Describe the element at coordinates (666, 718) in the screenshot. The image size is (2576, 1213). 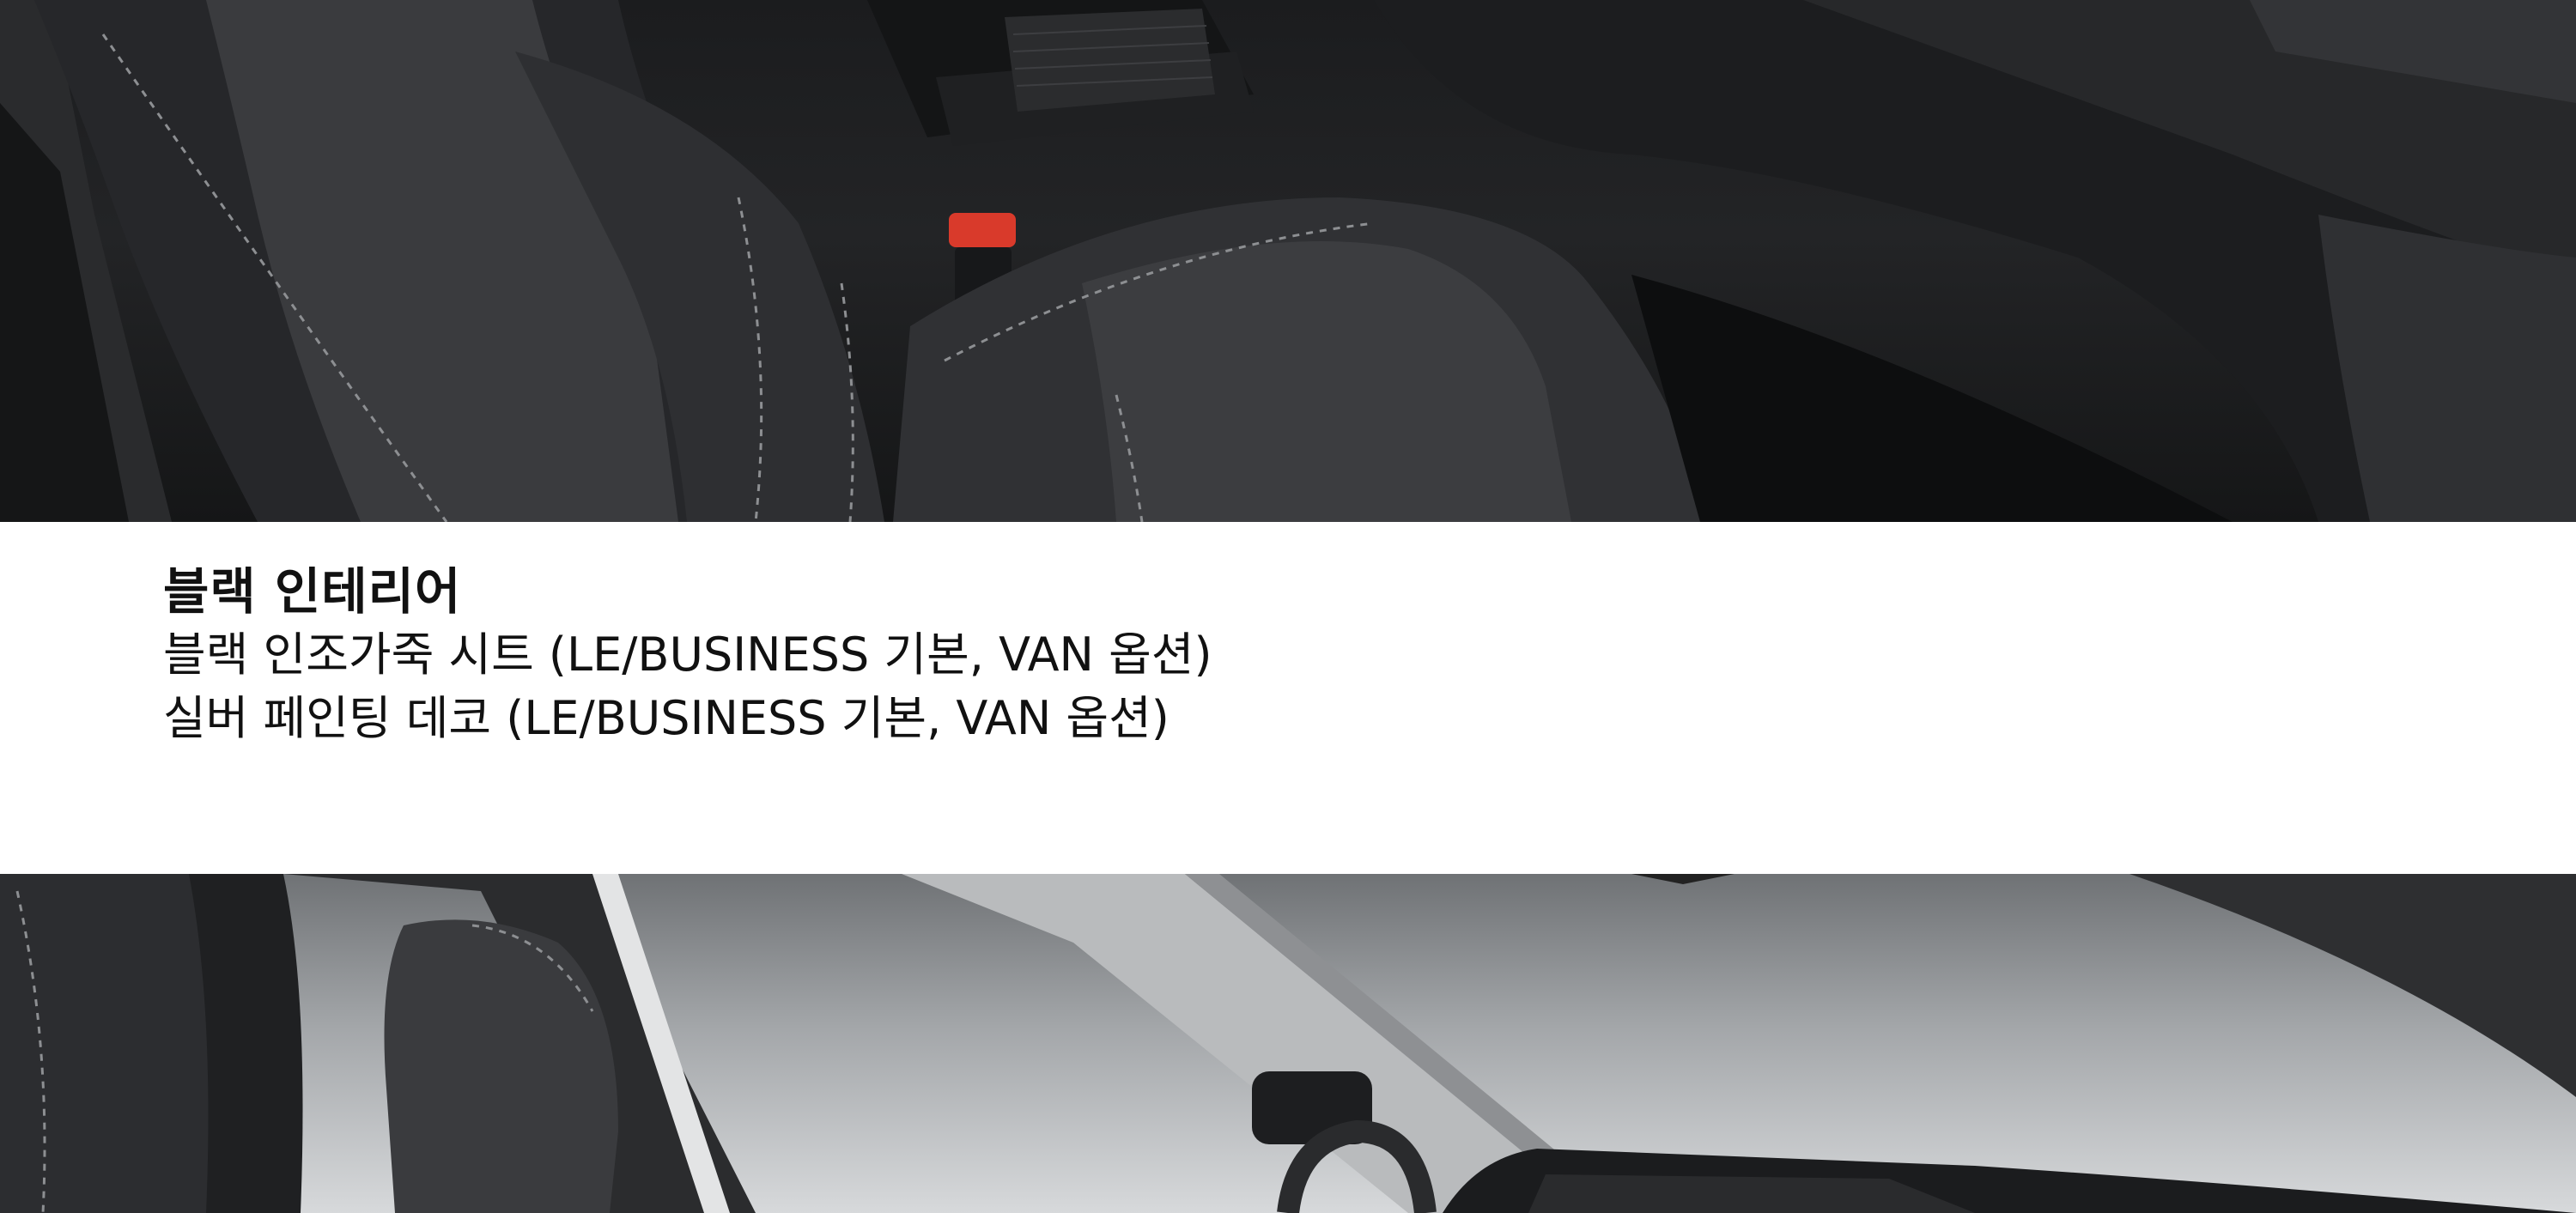
I see `deco-trim-note: 실버 페인팅 데코 (LE/BUSINESS 기본, VAN 옵션)` at that location.